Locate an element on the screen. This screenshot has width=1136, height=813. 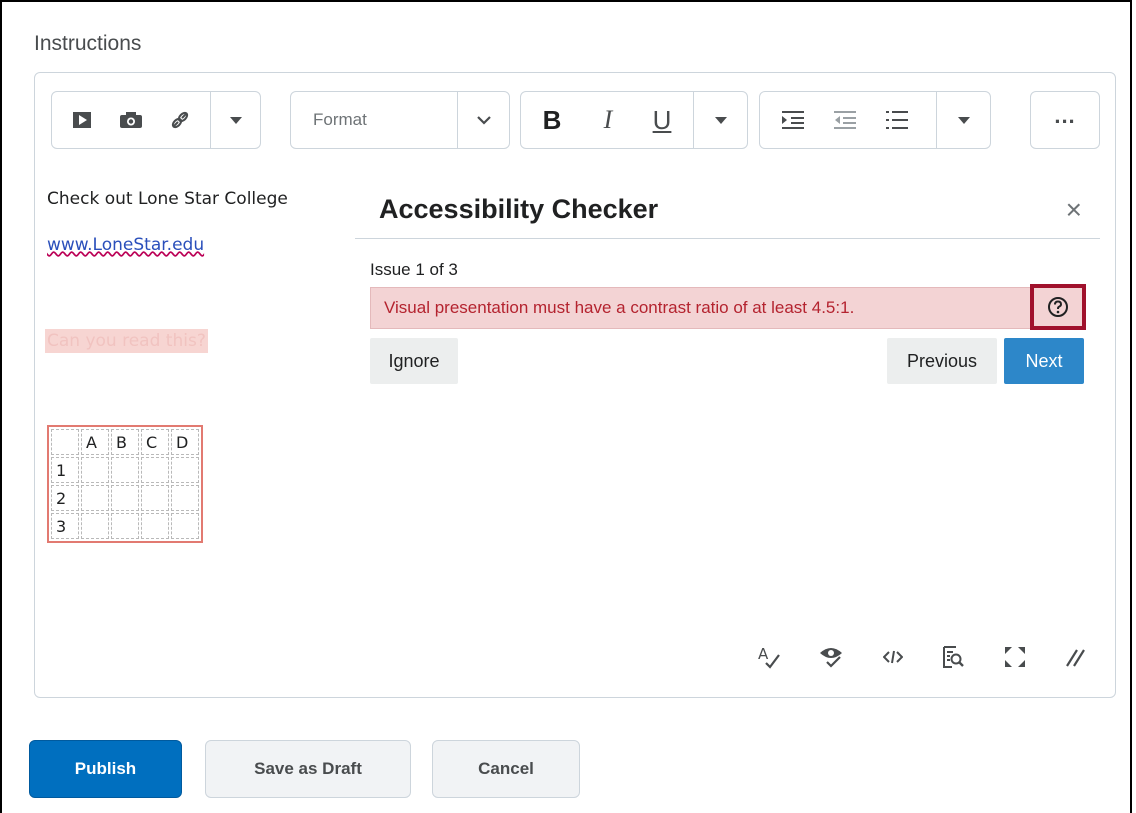
table-row: 1 is located at coordinates (125, 470).